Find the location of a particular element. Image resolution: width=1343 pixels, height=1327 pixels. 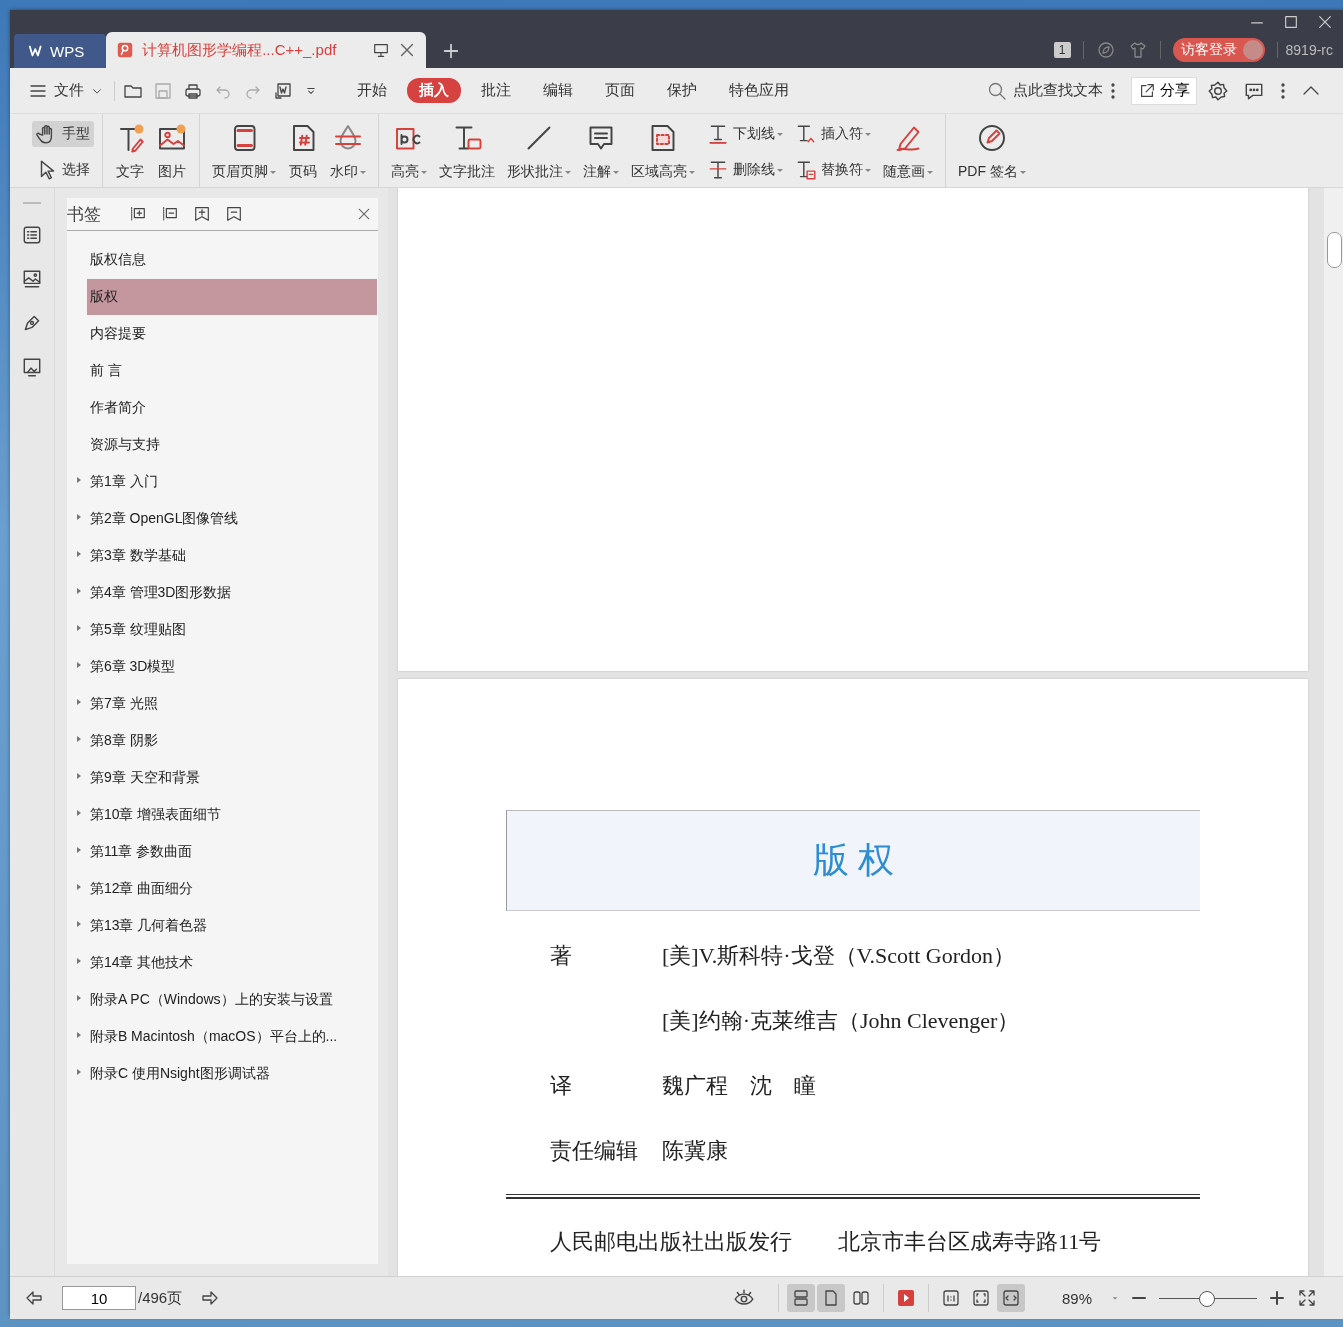

bookmark-item: 第12章 曲面细分 is located at coordinates (231, 888).